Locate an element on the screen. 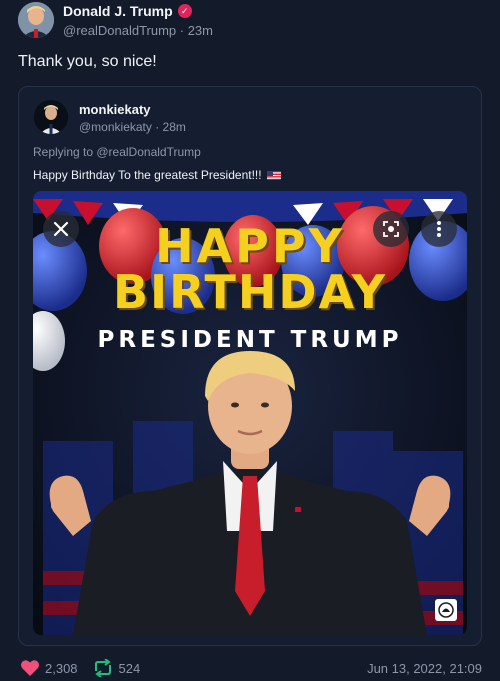 The width and height of the screenshot is (500, 681). author-avatar is located at coordinates (36, 20).